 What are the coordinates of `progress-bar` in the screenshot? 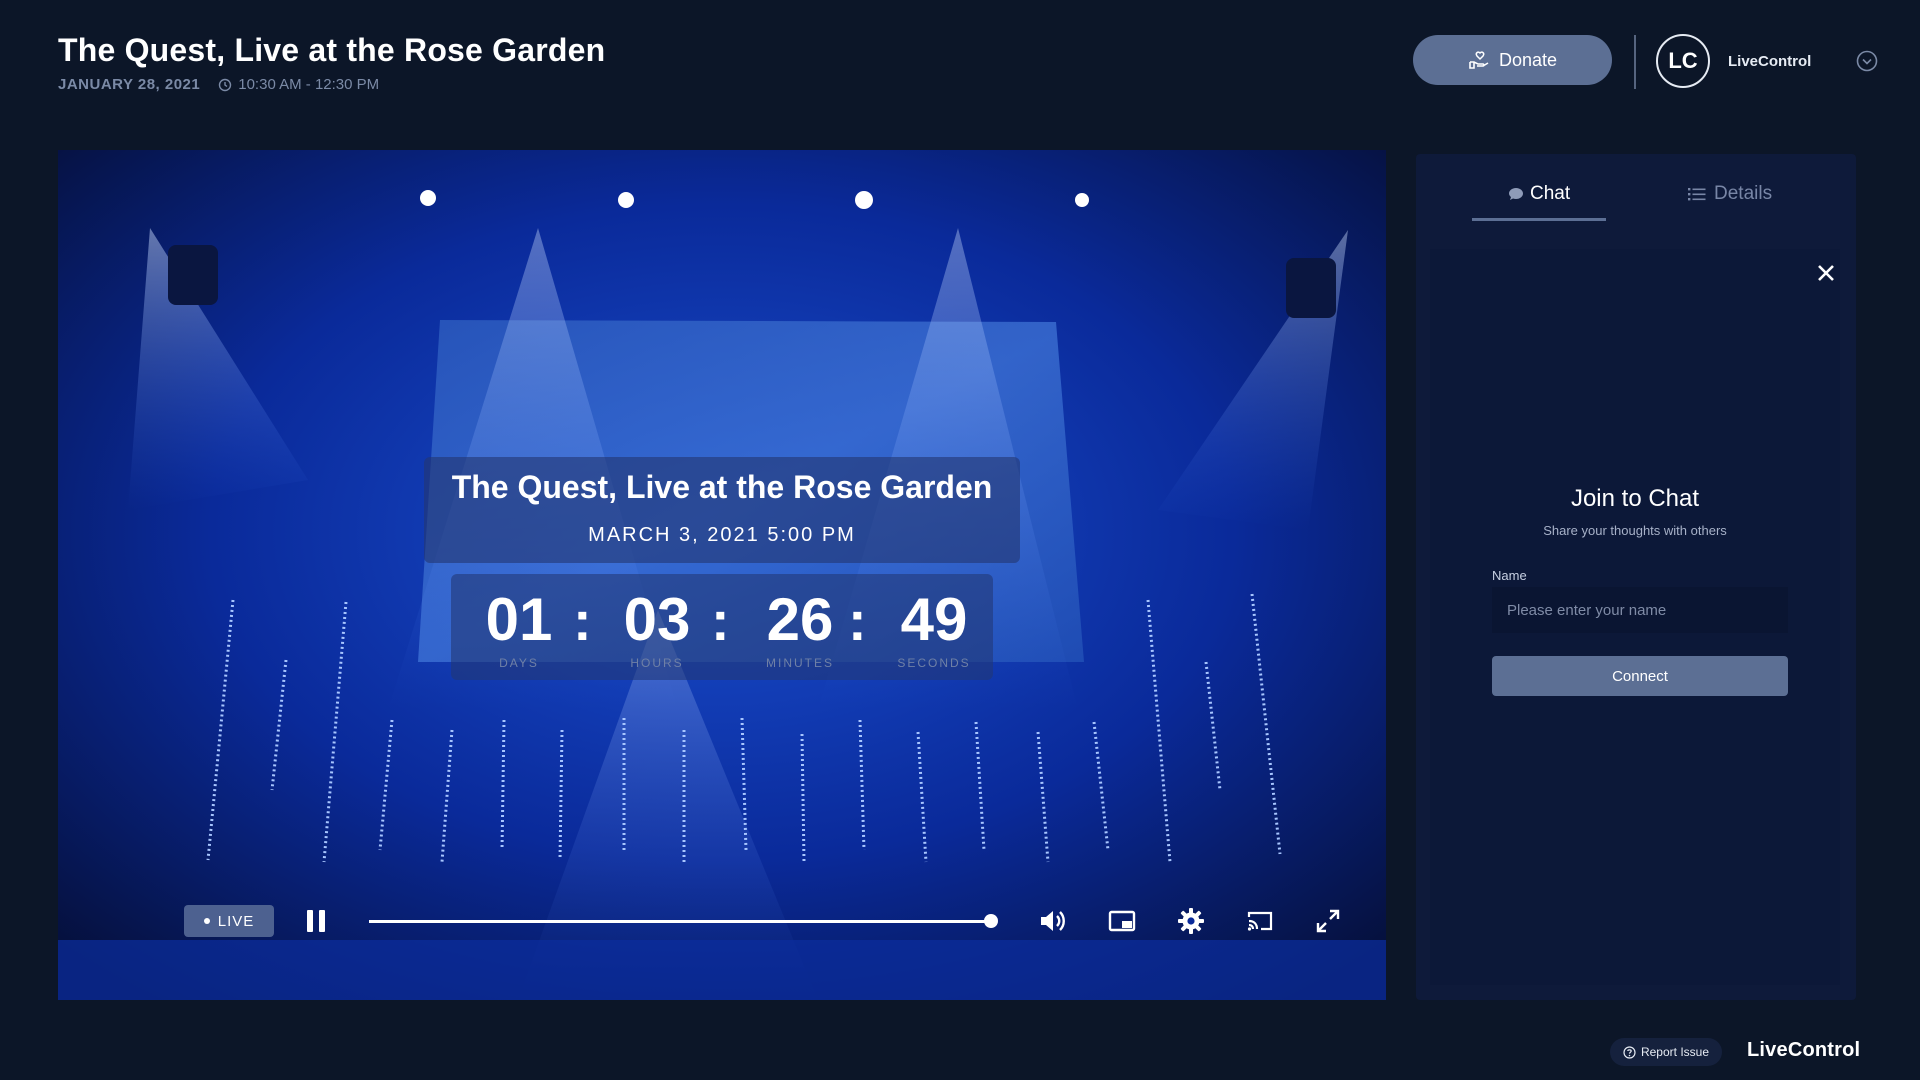 It's located at (683, 921).